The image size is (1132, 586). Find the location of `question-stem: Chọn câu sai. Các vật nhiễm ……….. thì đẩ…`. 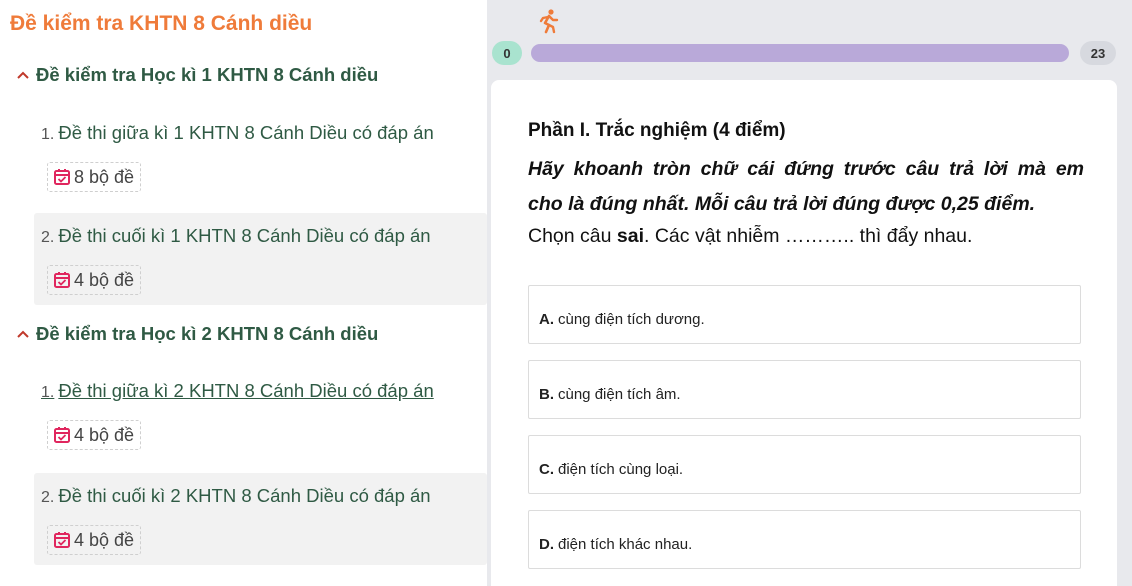

question-stem: Chọn câu sai. Các vật nhiễm ……….. thì đẩ… is located at coordinates (750, 236).